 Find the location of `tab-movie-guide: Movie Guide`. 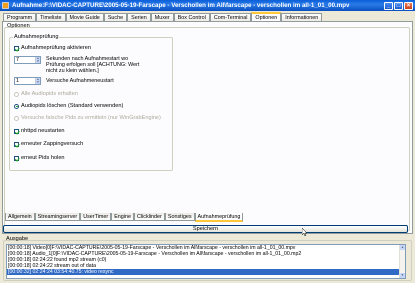

tab-movie-guide: Movie Guide is located at coordinates (84, 17).